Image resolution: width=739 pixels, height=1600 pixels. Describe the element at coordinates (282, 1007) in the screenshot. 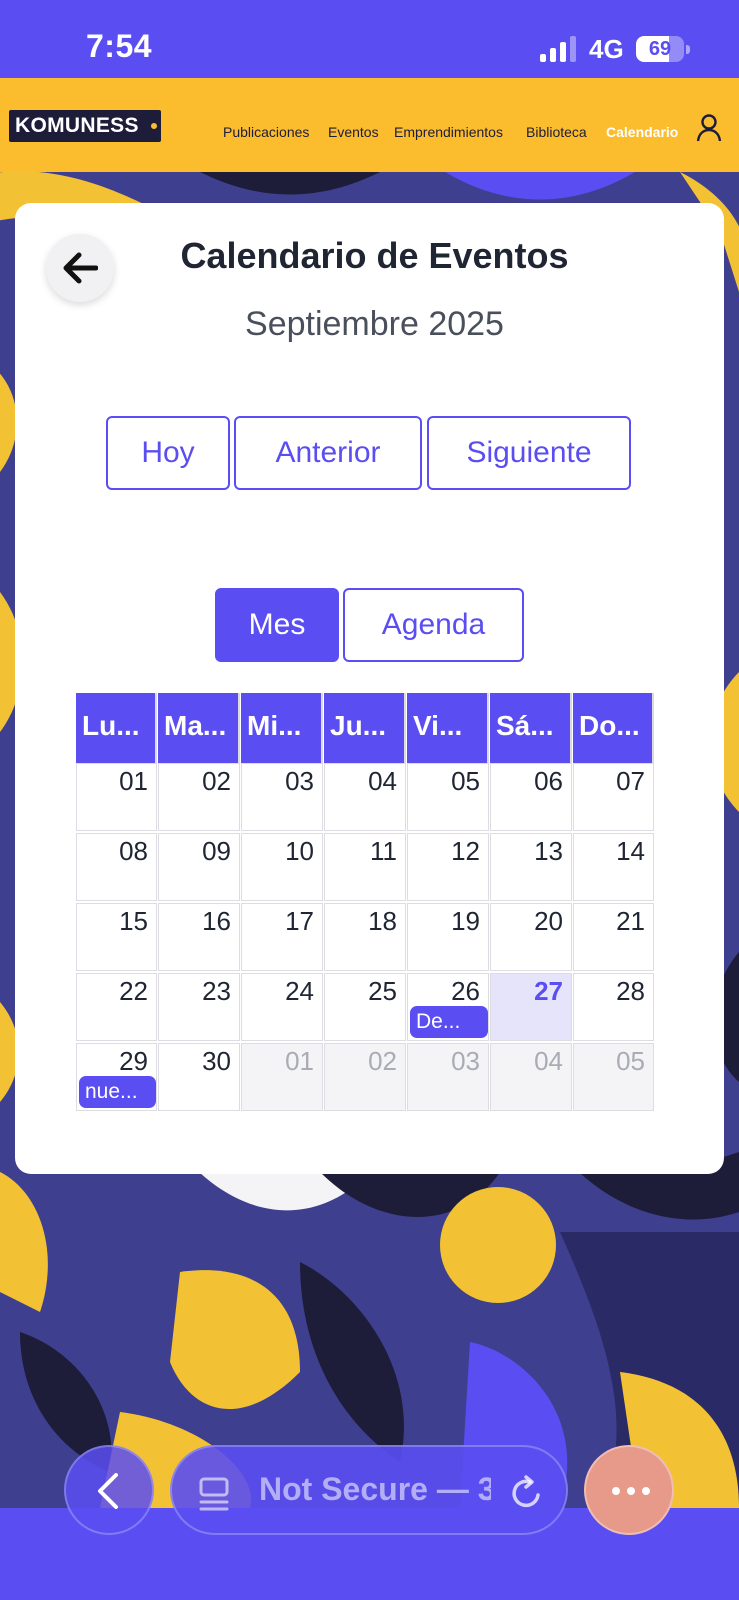

I see `calendar-day: 24` at that location.